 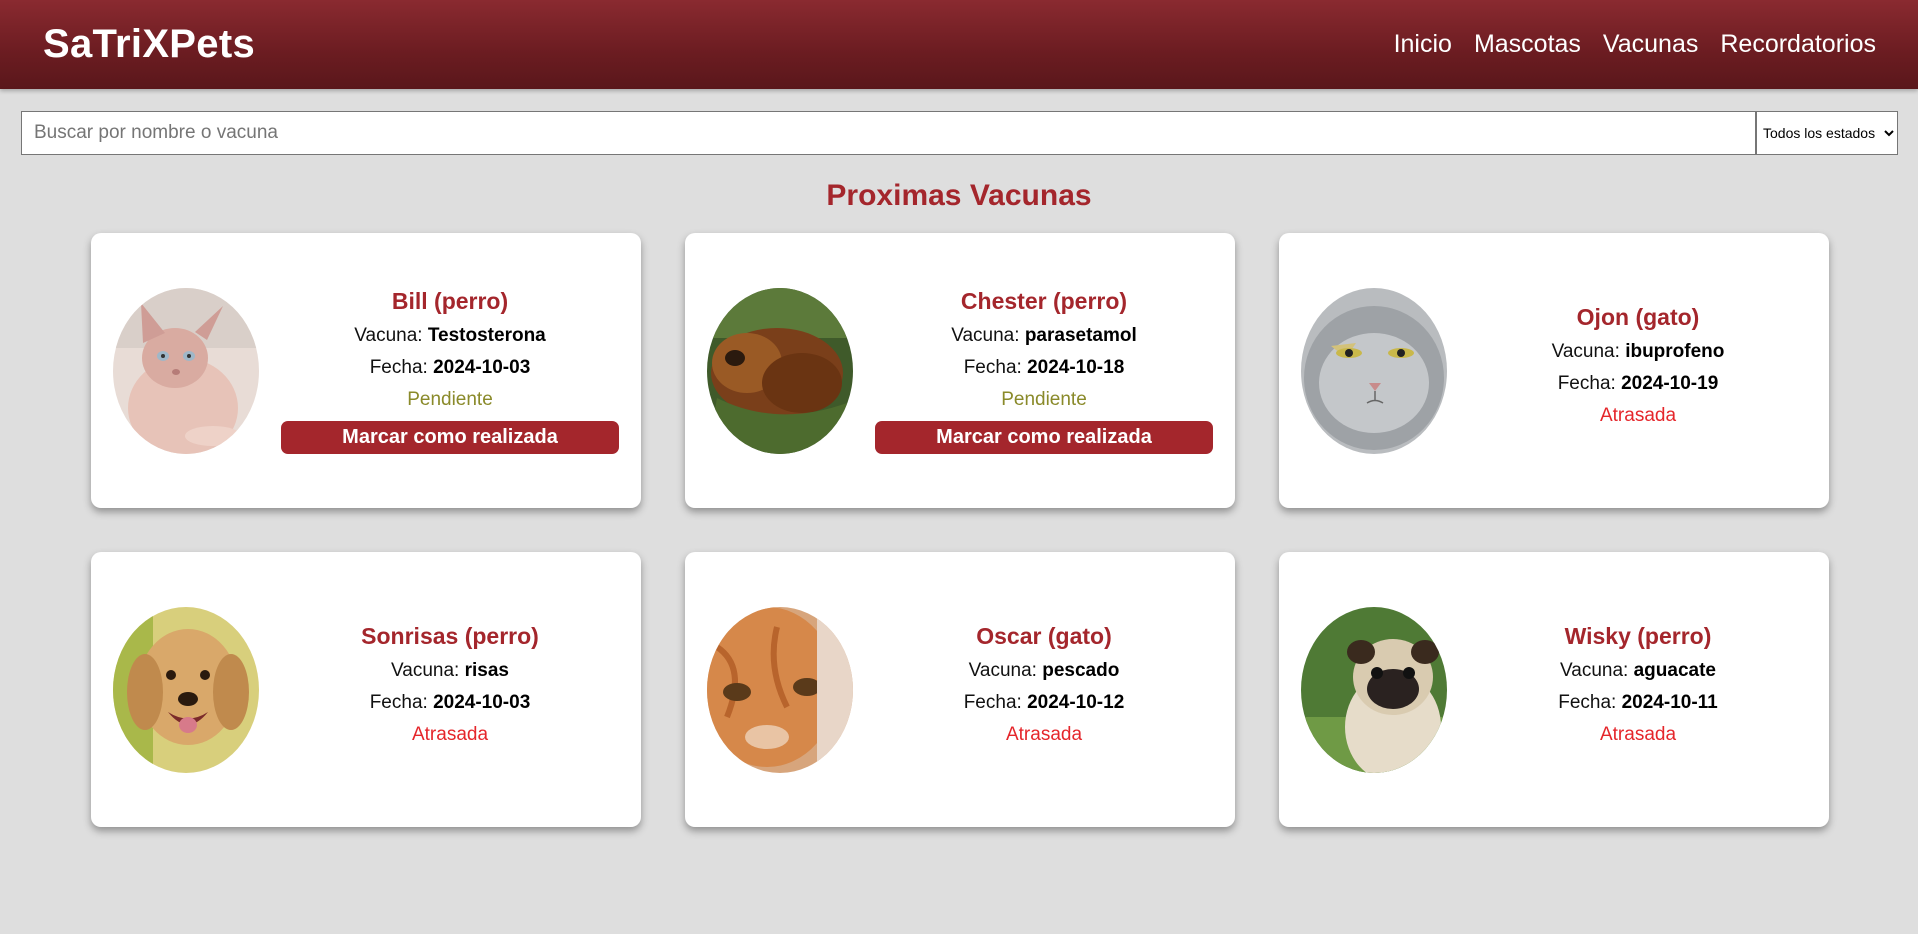 What do you see at coordinates (1076, 367) in the screenshot?
I see `date-value: 2024-10-18` at bounding box center [1076, 367].